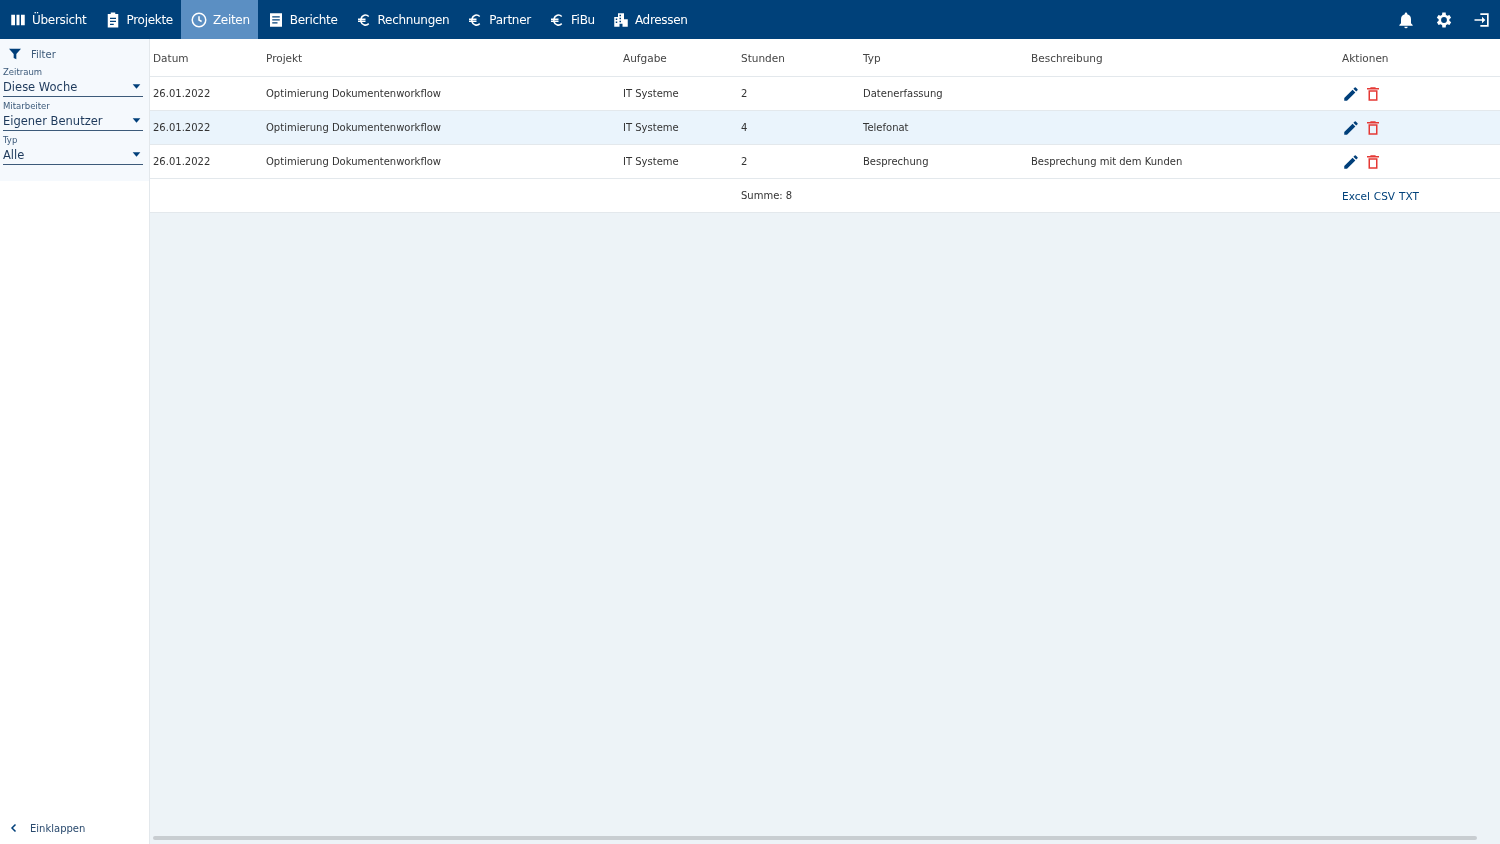 The width and height of the screenshot is (1500, 844). What do you see at coordinates (1384, 195) in the screenshot?
I see `export-link: CSV` at bounding box center [1384, 195].